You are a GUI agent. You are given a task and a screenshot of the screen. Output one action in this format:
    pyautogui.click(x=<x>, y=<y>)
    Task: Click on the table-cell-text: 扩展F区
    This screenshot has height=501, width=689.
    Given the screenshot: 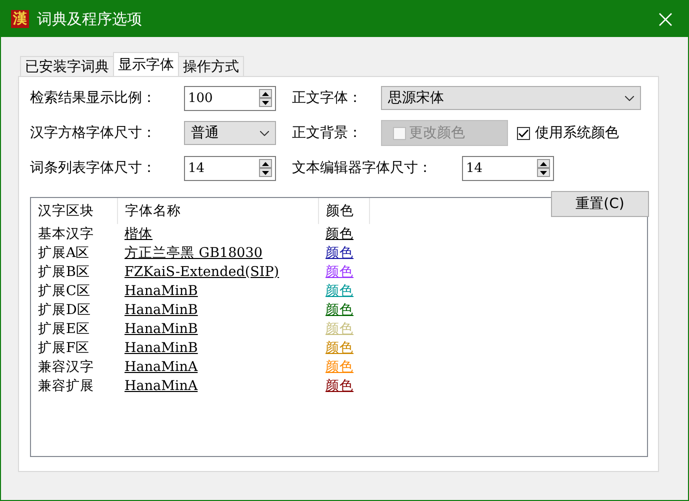 What is the action you would take?
    pyautogui.click(x=63, y=347)
    